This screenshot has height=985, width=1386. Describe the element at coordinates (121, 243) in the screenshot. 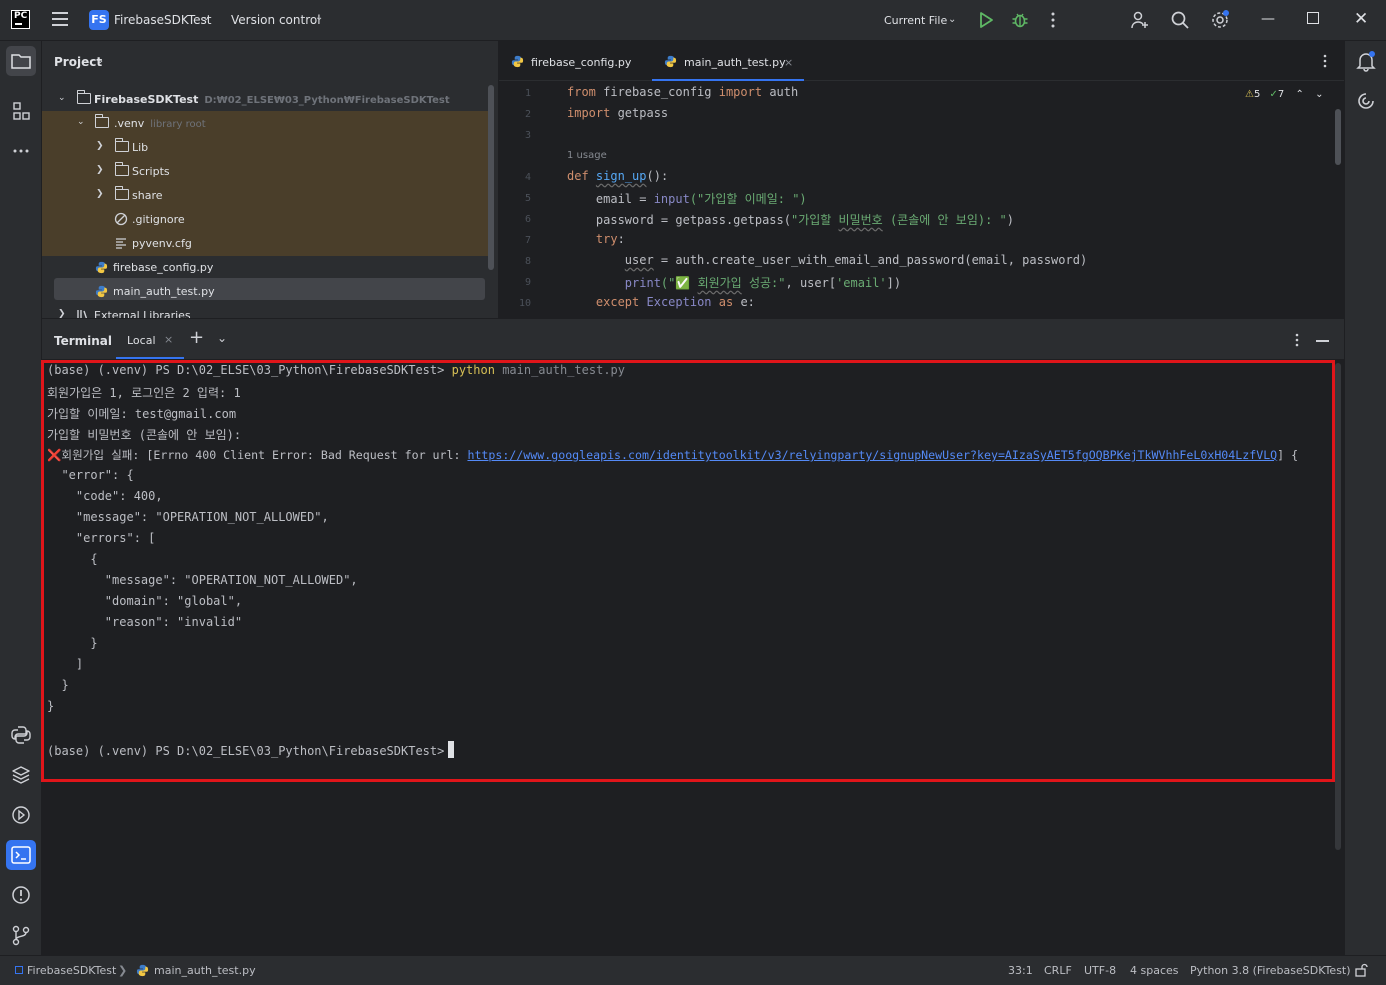

I see `config-file-icon` at that location.